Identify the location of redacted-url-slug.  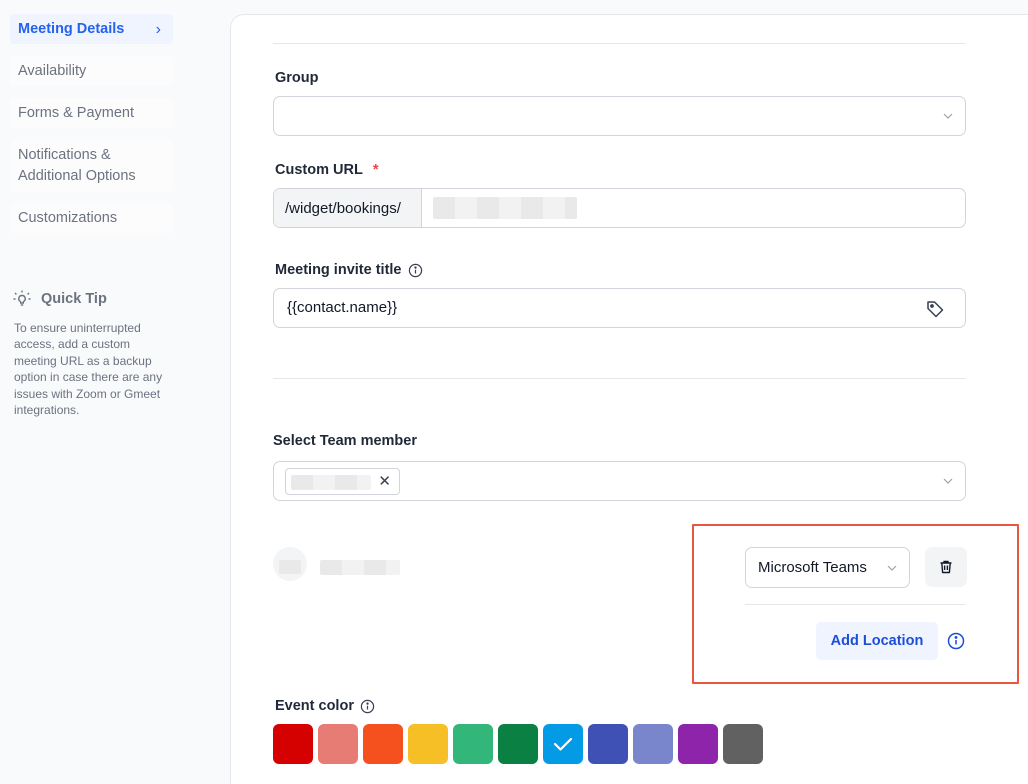
(505, 208).